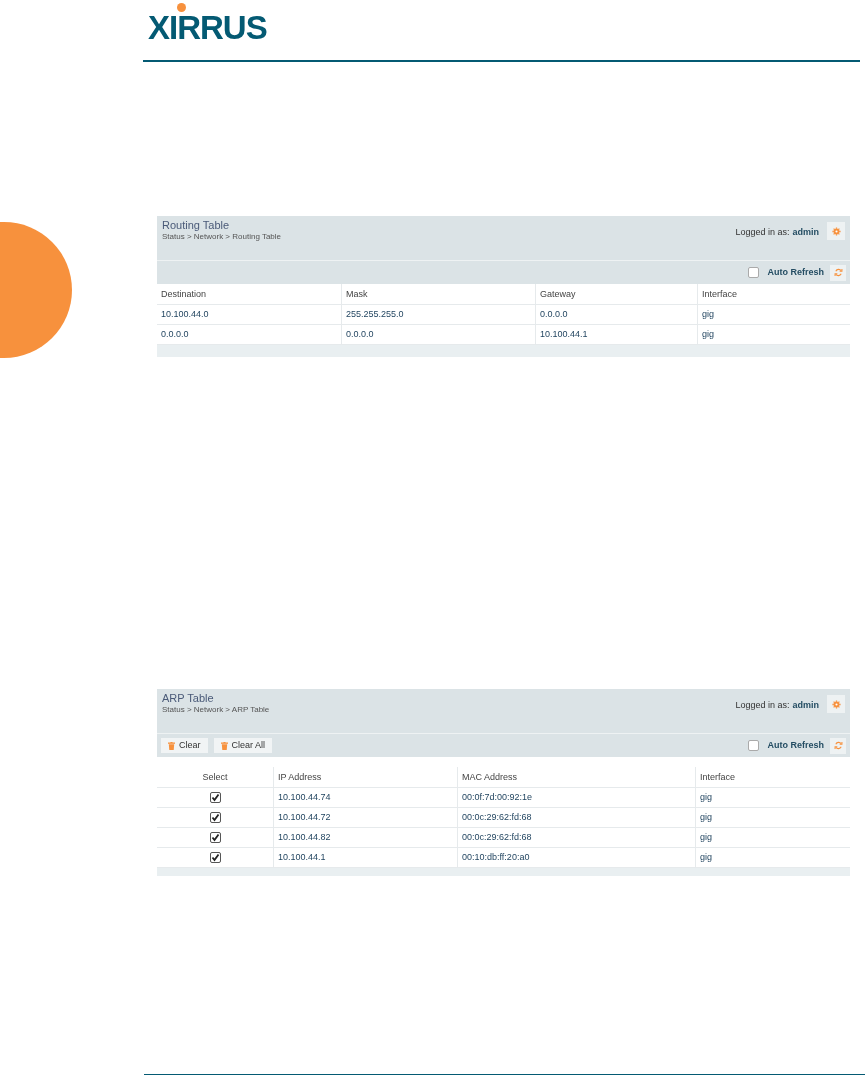  Describe the element at coordinates (576, 857) in the screenshot. I see `table-cell: 00:10:db:ff:20:a0` at that location.